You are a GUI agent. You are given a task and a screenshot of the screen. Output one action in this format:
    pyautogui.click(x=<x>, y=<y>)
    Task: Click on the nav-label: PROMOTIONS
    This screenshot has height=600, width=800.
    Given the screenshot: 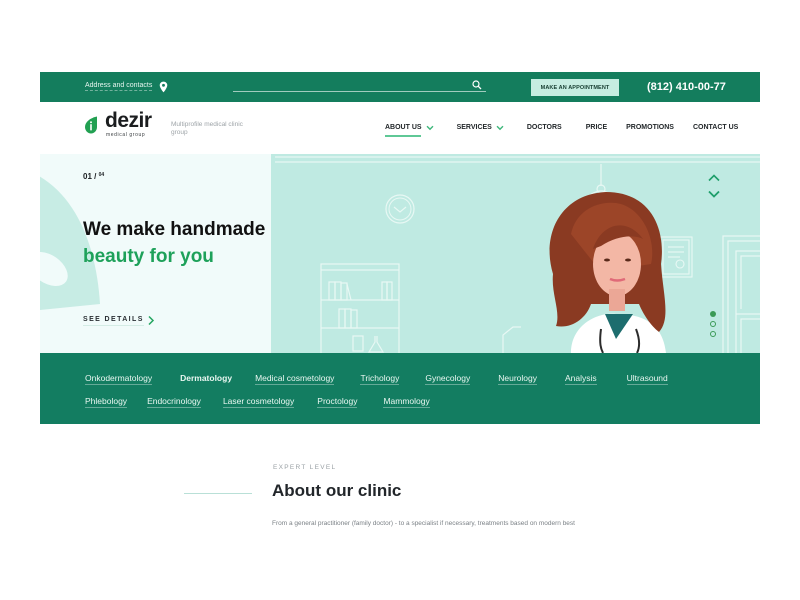 What is the action you would take?
    pyautogui.click(x=650, y=127)
    